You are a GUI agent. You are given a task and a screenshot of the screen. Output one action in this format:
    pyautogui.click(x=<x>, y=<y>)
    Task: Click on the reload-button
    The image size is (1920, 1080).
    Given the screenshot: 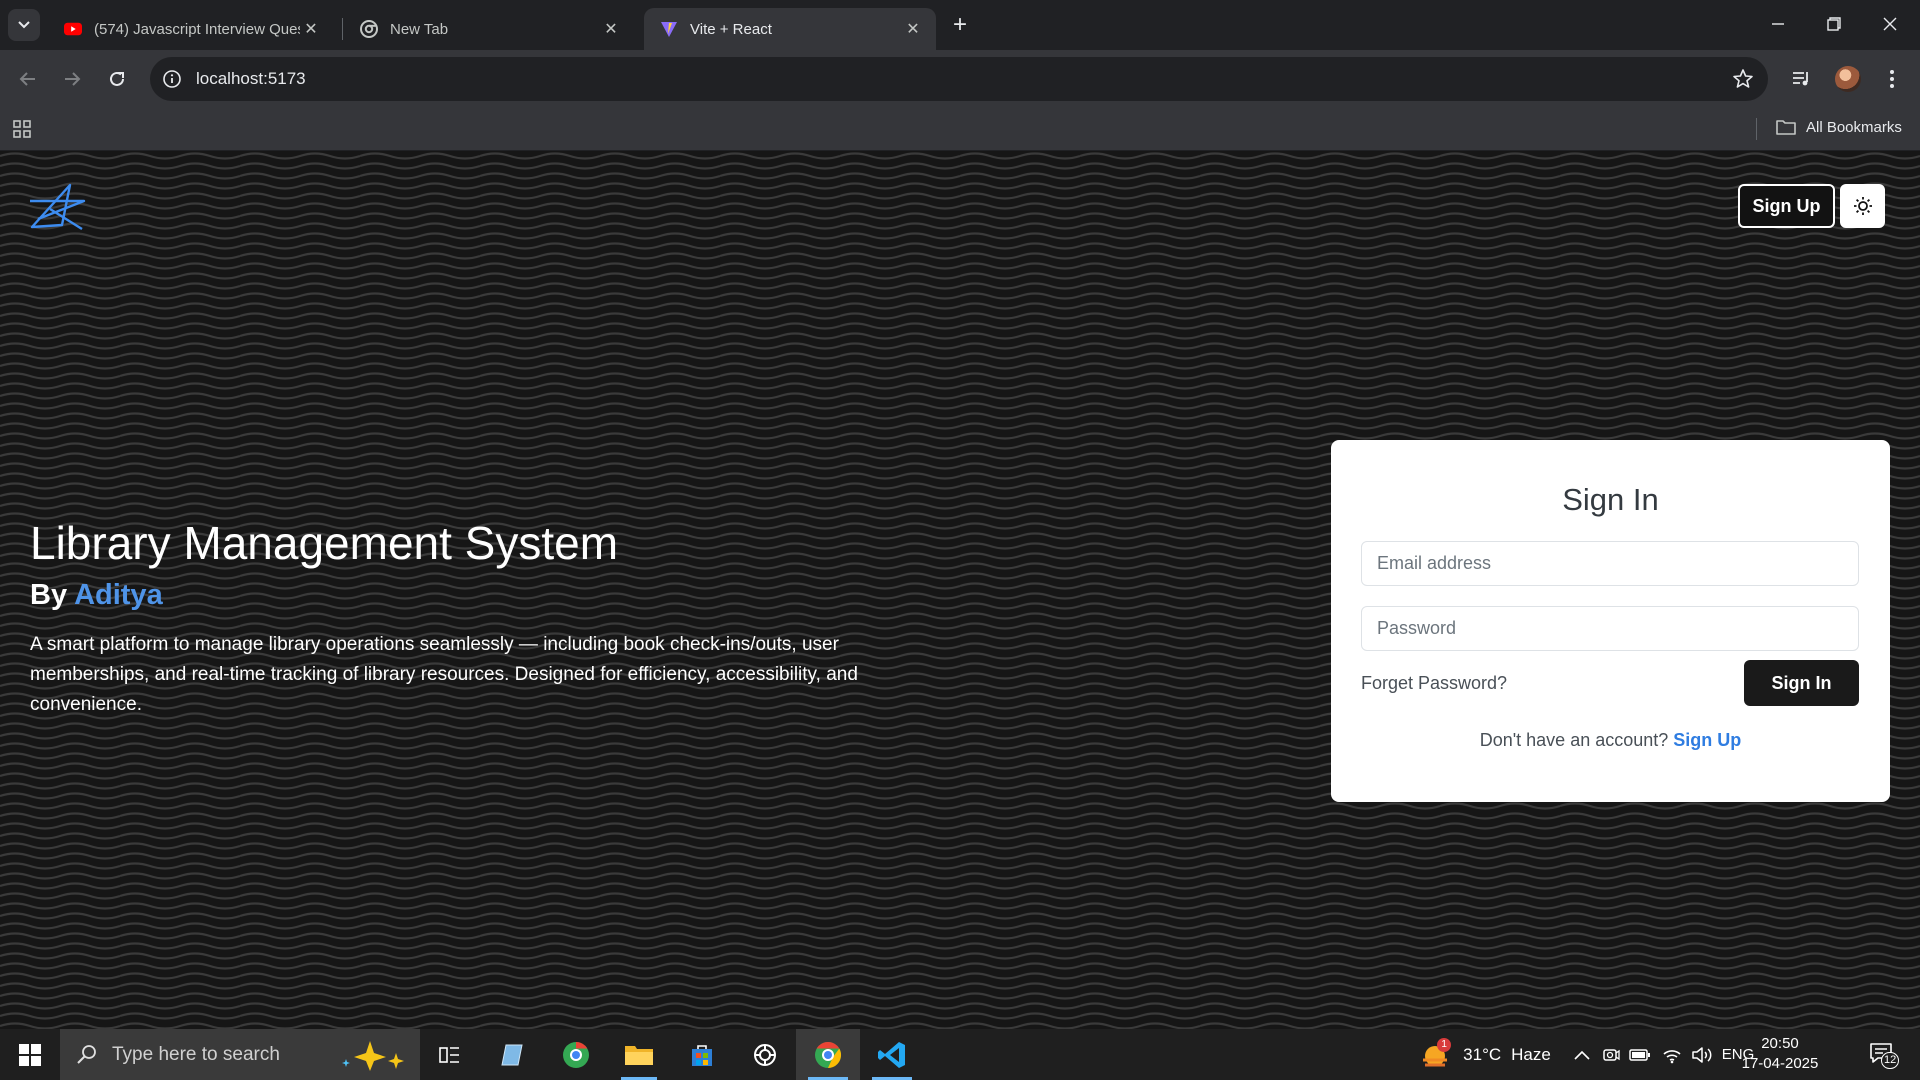 What is the action you would take?
    pyautogui.click(x=117, y=79)
    